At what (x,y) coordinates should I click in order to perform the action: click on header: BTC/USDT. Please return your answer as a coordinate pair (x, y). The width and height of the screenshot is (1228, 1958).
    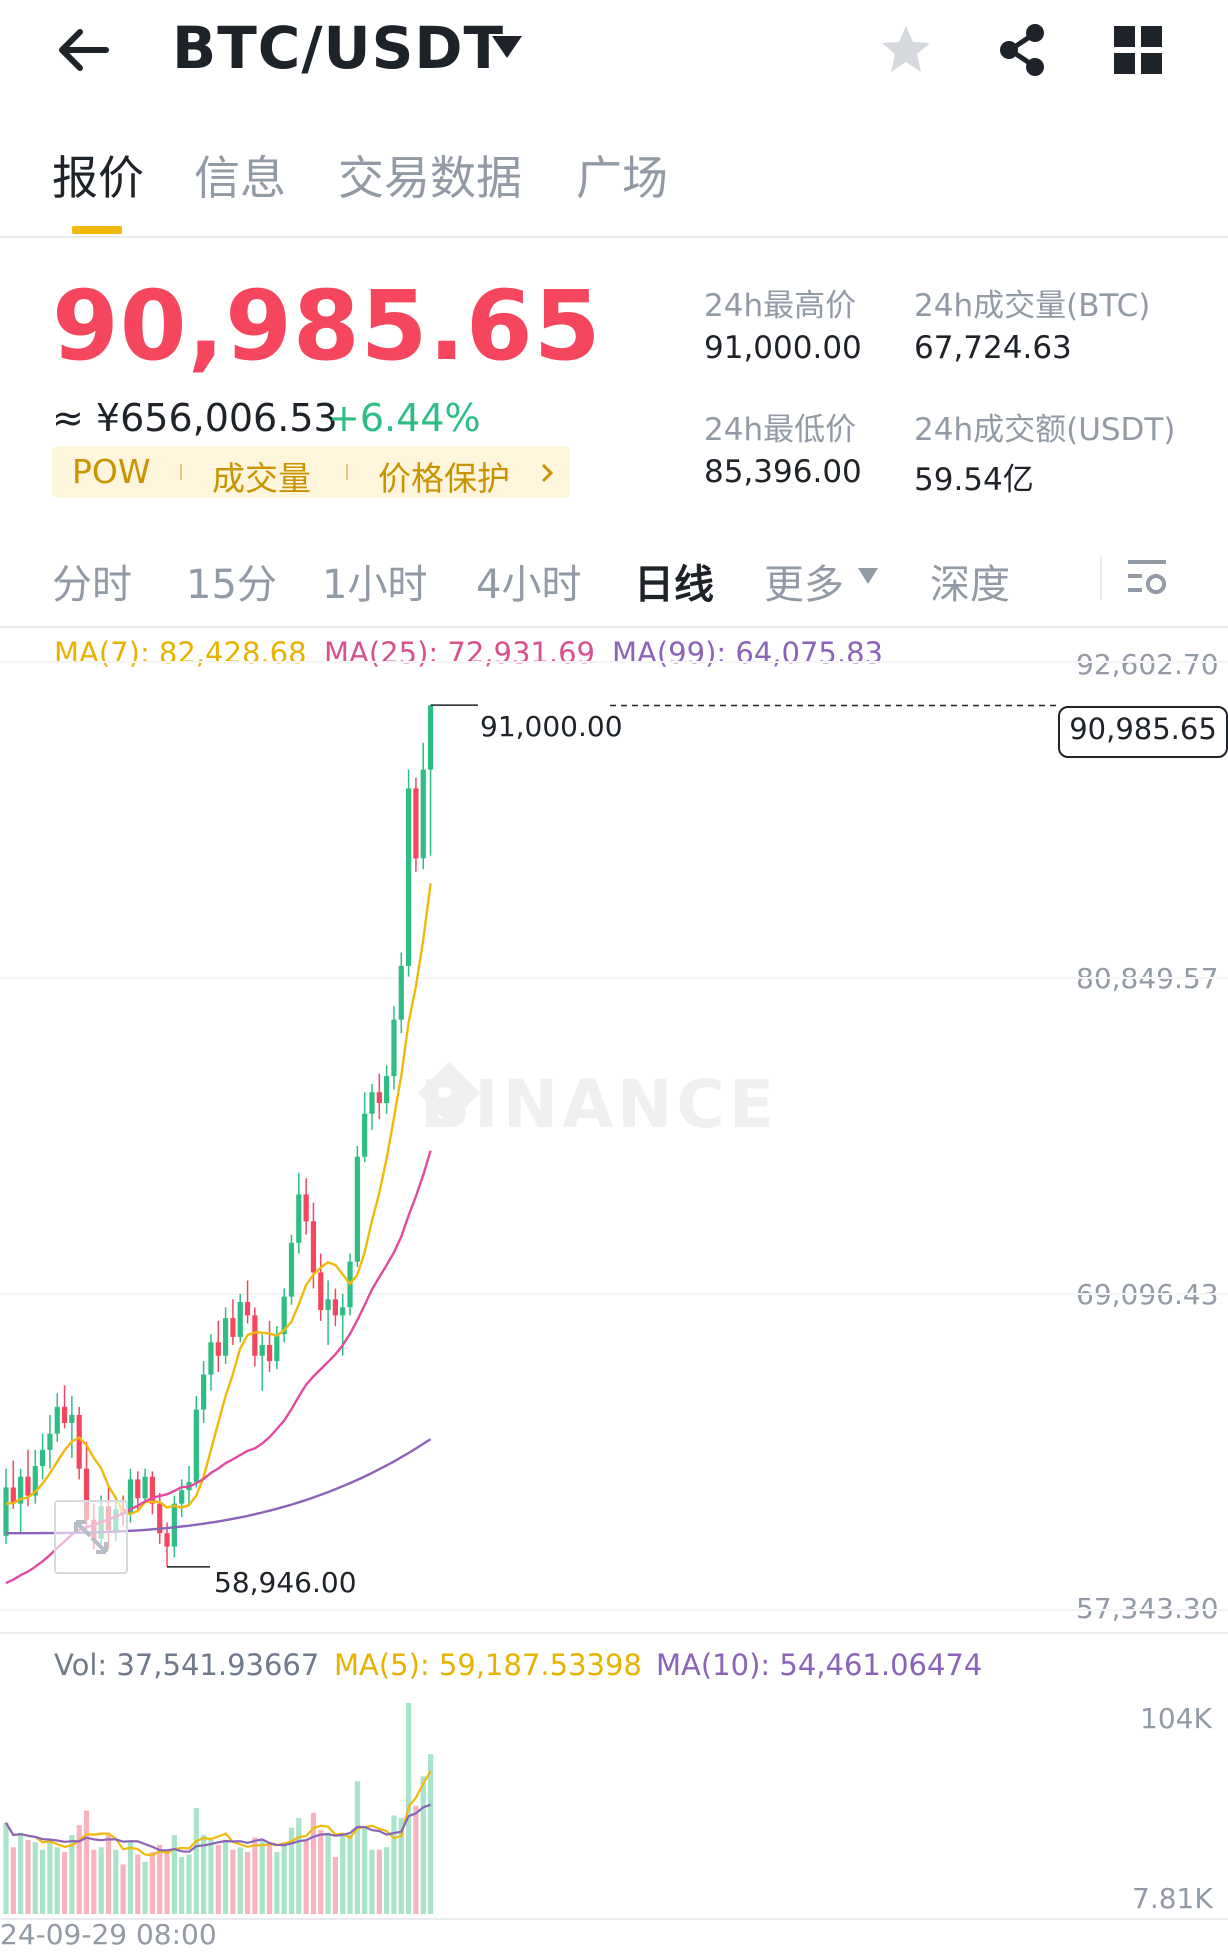
    Looking at the image, I should click on (614, 50).